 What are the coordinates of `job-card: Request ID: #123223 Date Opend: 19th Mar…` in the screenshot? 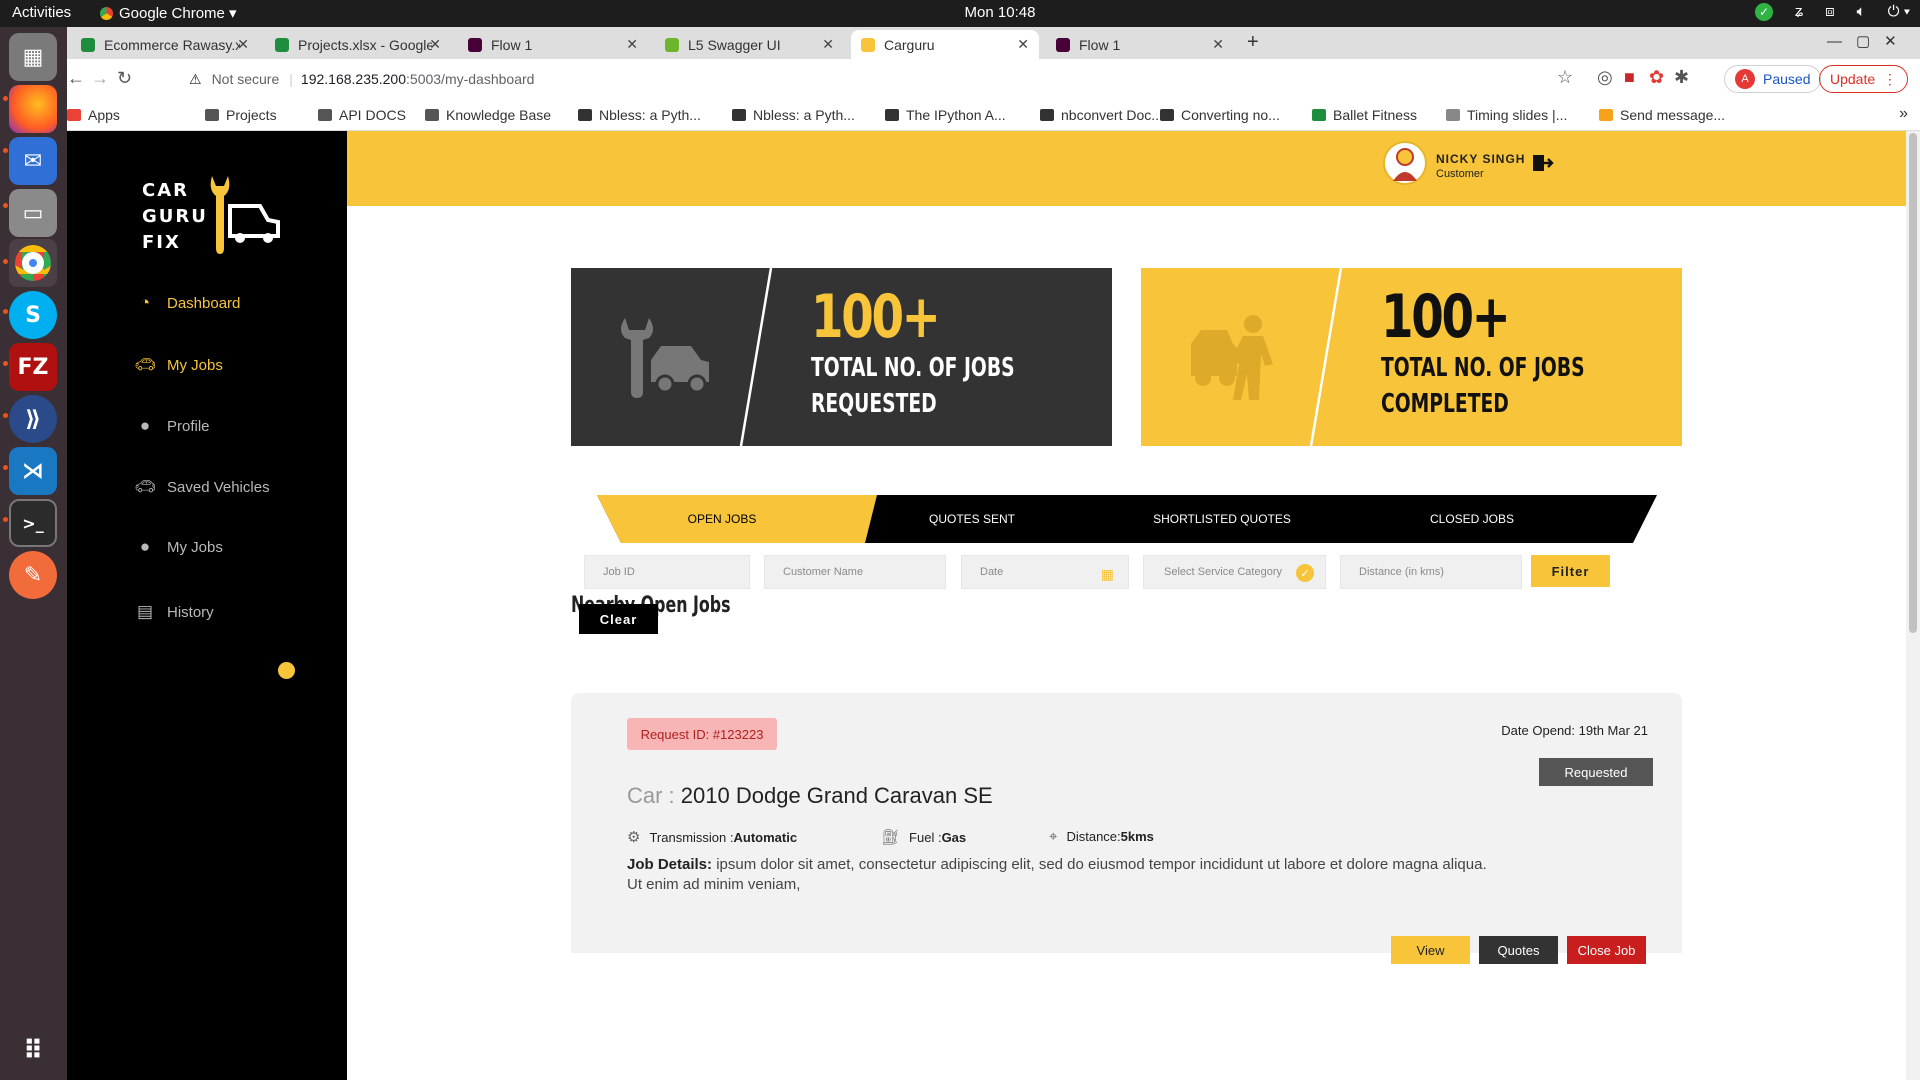 It's located at (1126, 828).